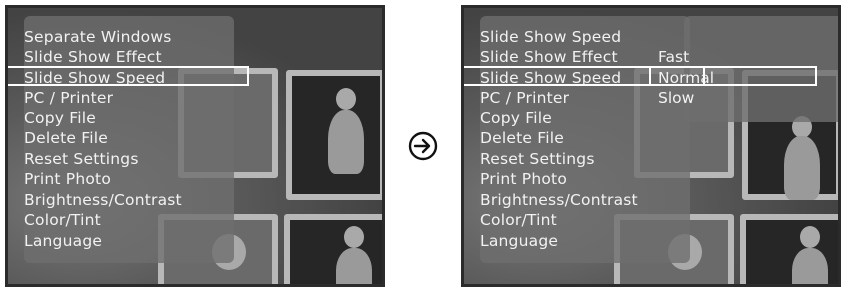 The width and height of the screenshot is (845, 290). I want to click on speed-option-fast: Fast, so click(673, 57).